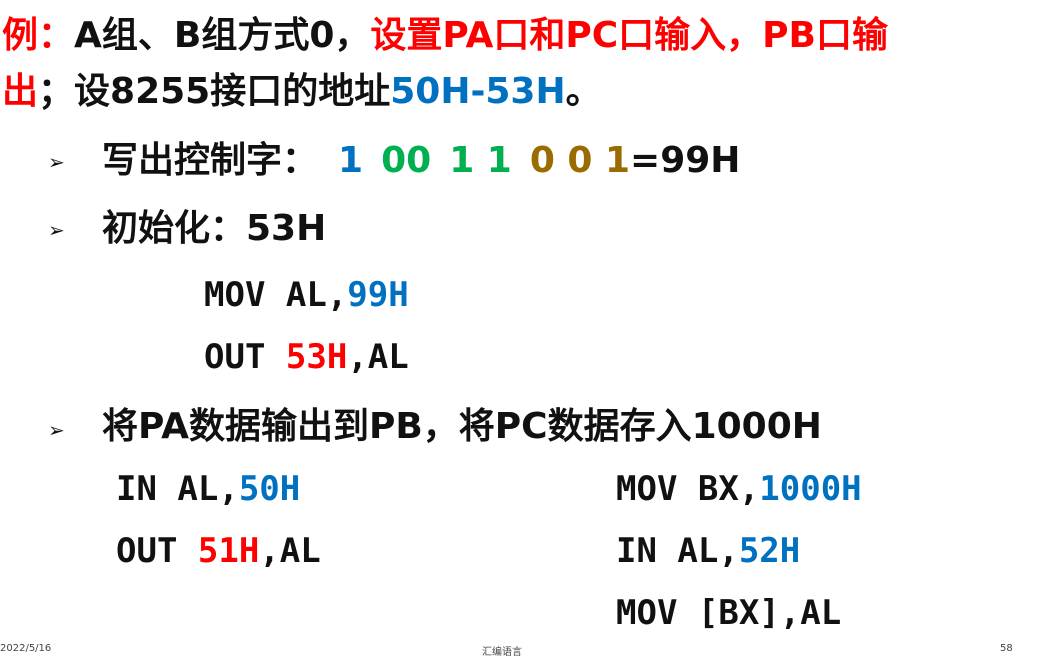 The width and height of the screenshot is (1049, 658). Describe the element at coordinates (276, 295) in the screenshot. I see `init-mov-prefix: MOV AL,` at that location.